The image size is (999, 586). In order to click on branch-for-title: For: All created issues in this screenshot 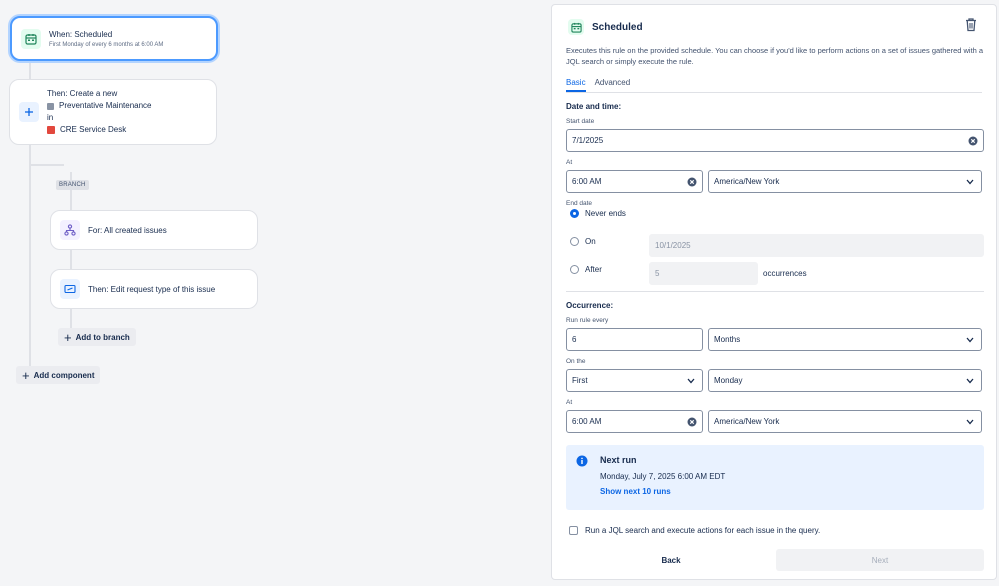, I will do `click(127, 230)`.